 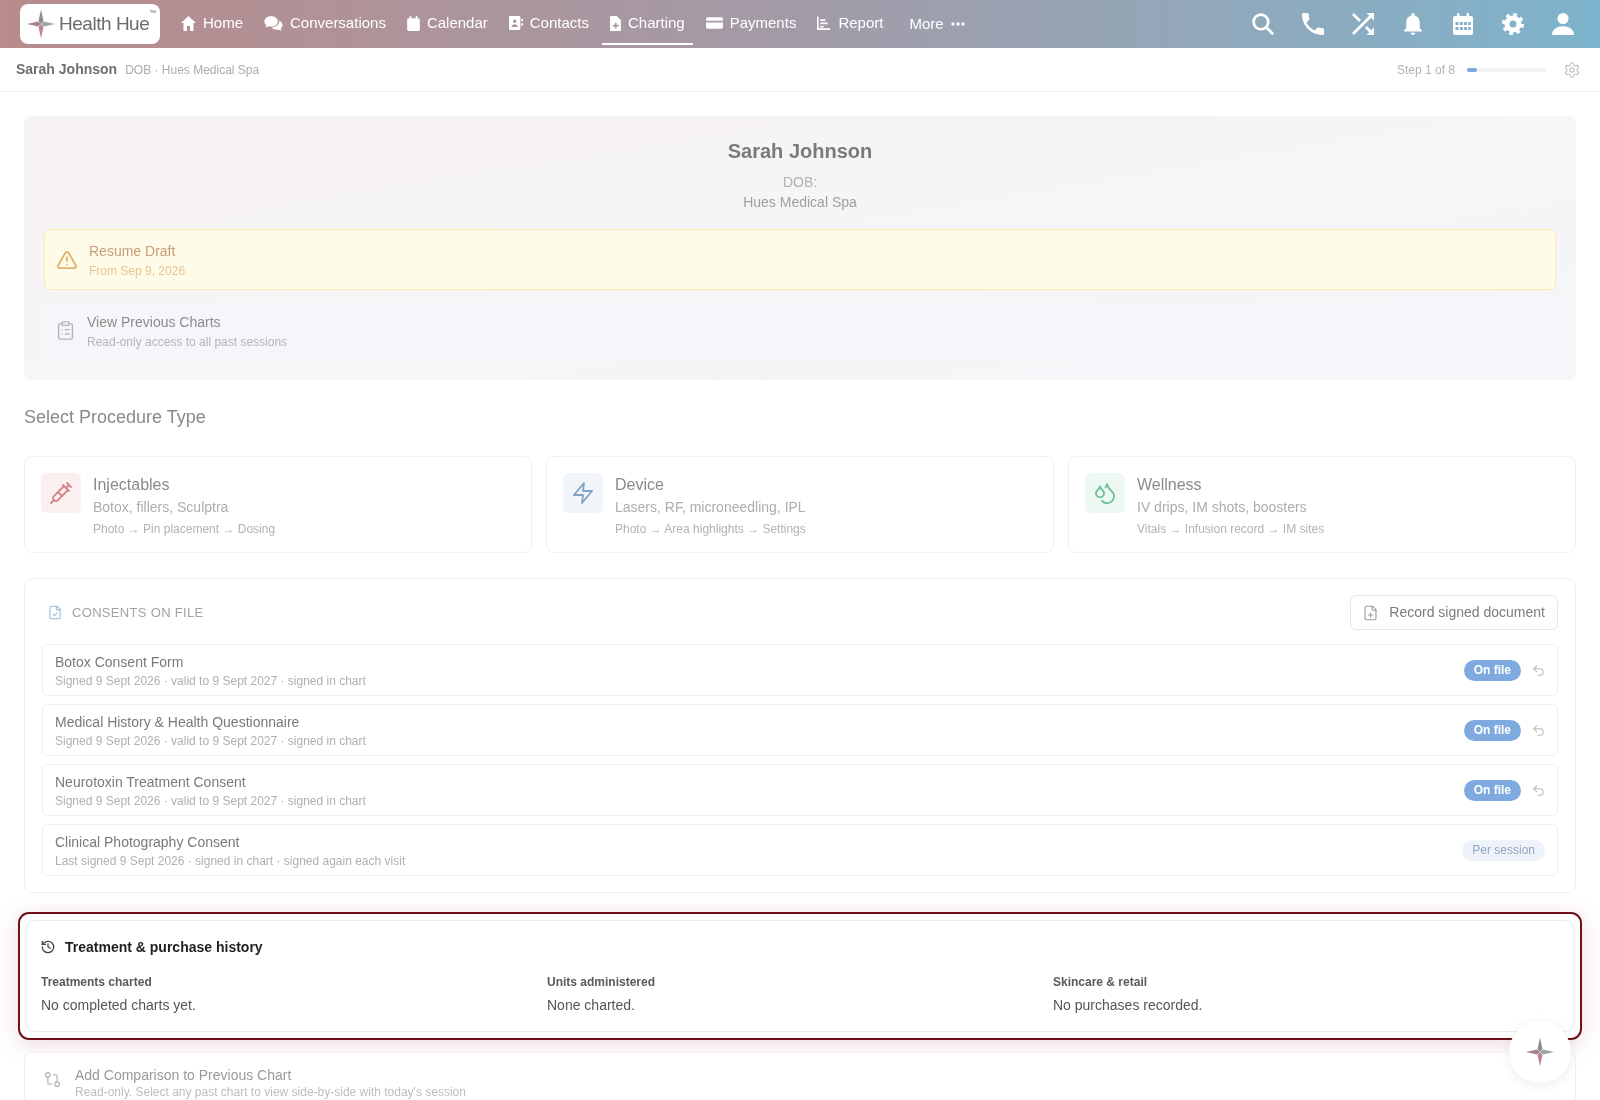 I want to click on phone-icon, so click(x=1313, y=24).